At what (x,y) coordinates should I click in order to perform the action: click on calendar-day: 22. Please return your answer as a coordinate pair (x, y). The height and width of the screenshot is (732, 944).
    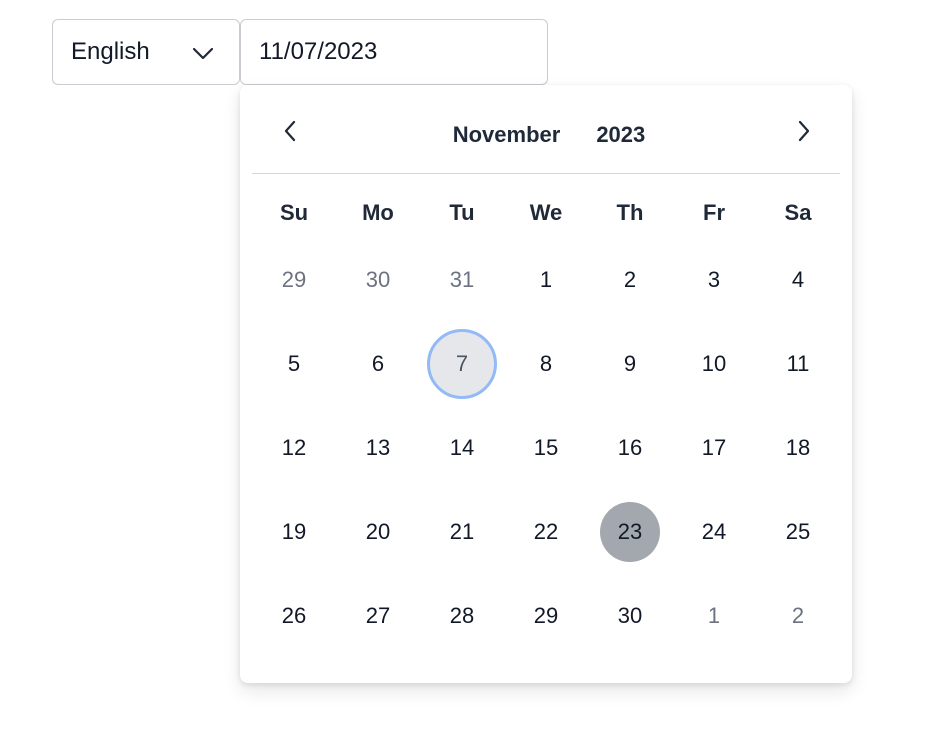
    Looking at the image, I should click on (546, 532).